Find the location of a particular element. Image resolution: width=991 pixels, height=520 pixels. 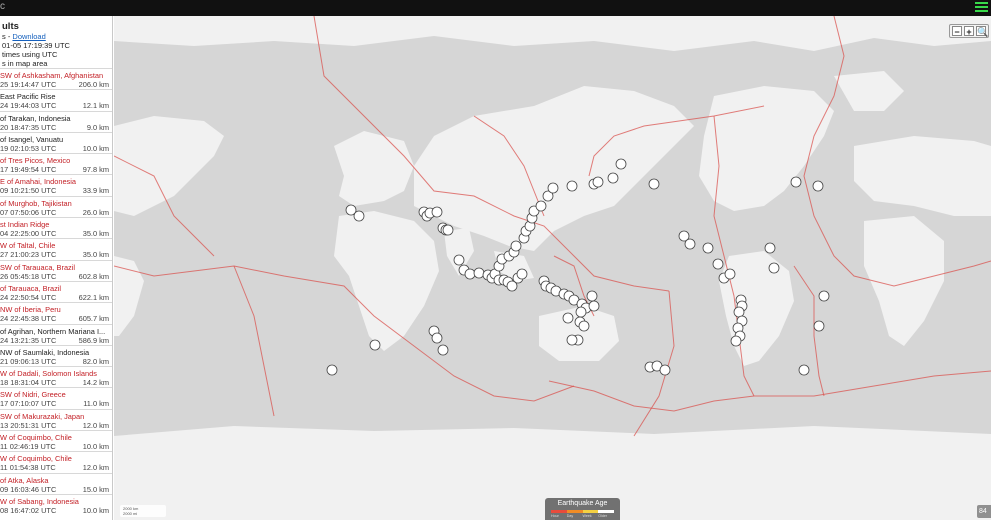

earthquake-place: of Atka, Alaska is located at coordinates (24, 480).